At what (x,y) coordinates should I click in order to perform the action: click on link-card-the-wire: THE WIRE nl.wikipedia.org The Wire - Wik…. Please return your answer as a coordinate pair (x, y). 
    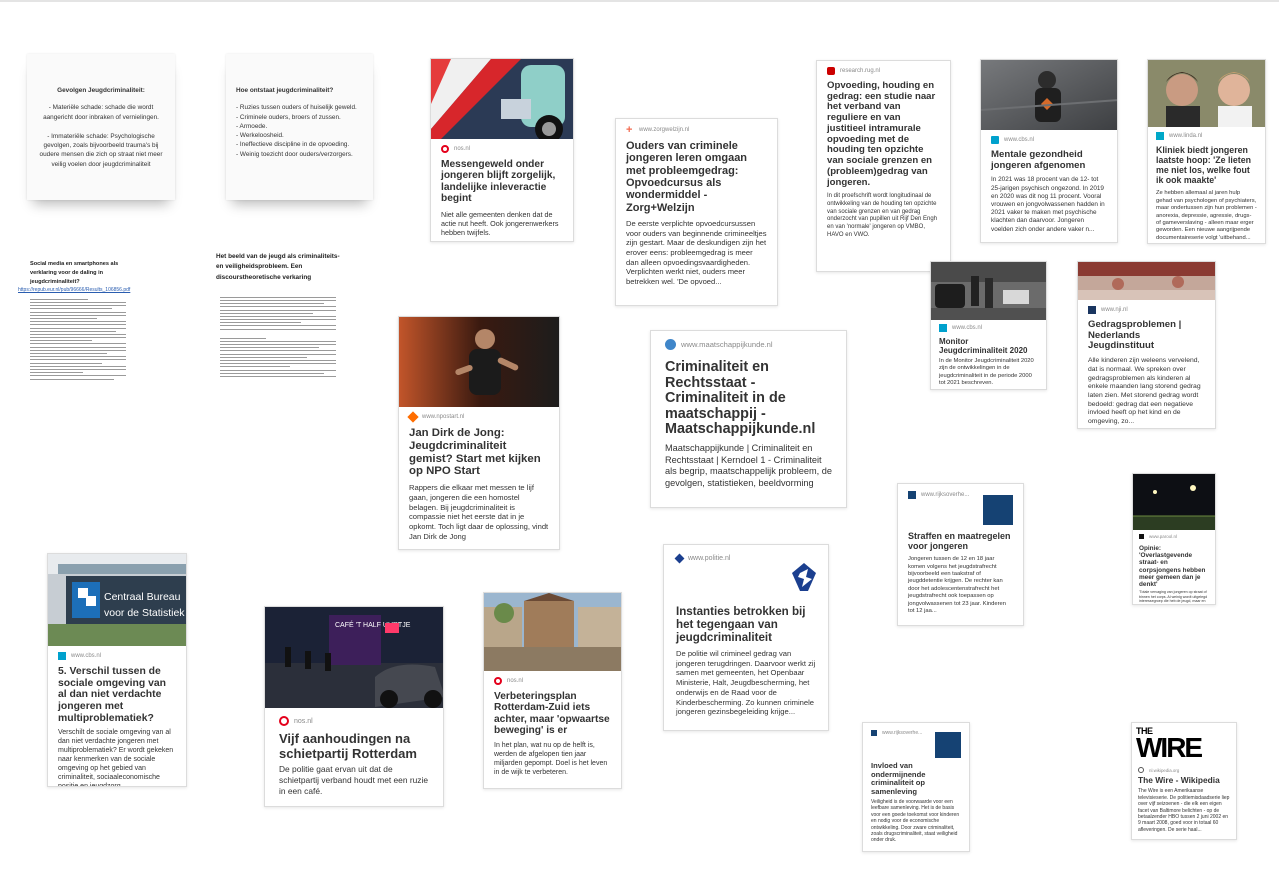
    Looking at the image, I should click on (1184, 781).